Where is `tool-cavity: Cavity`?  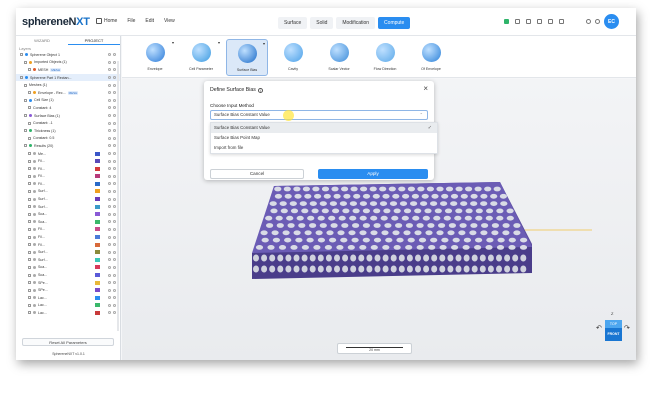 tool-cavity: Cavity is located at coordinates (293, 57).